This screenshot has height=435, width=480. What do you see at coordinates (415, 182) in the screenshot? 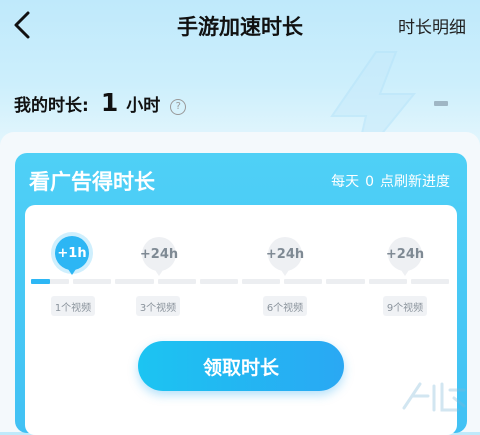
I see `refresh-suffix: 点刷新进度` at bounding box center [415, 182].